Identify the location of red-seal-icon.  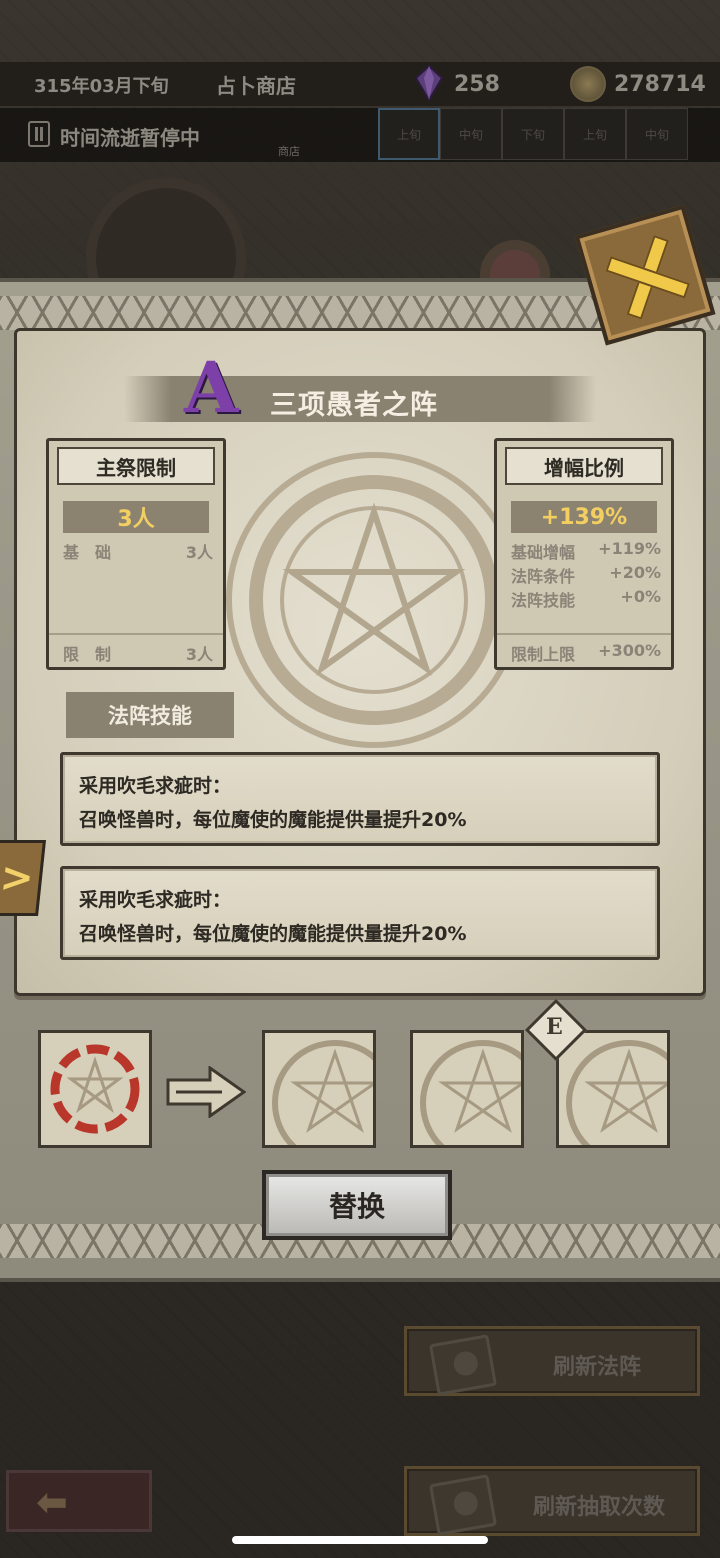
(95, 1089).